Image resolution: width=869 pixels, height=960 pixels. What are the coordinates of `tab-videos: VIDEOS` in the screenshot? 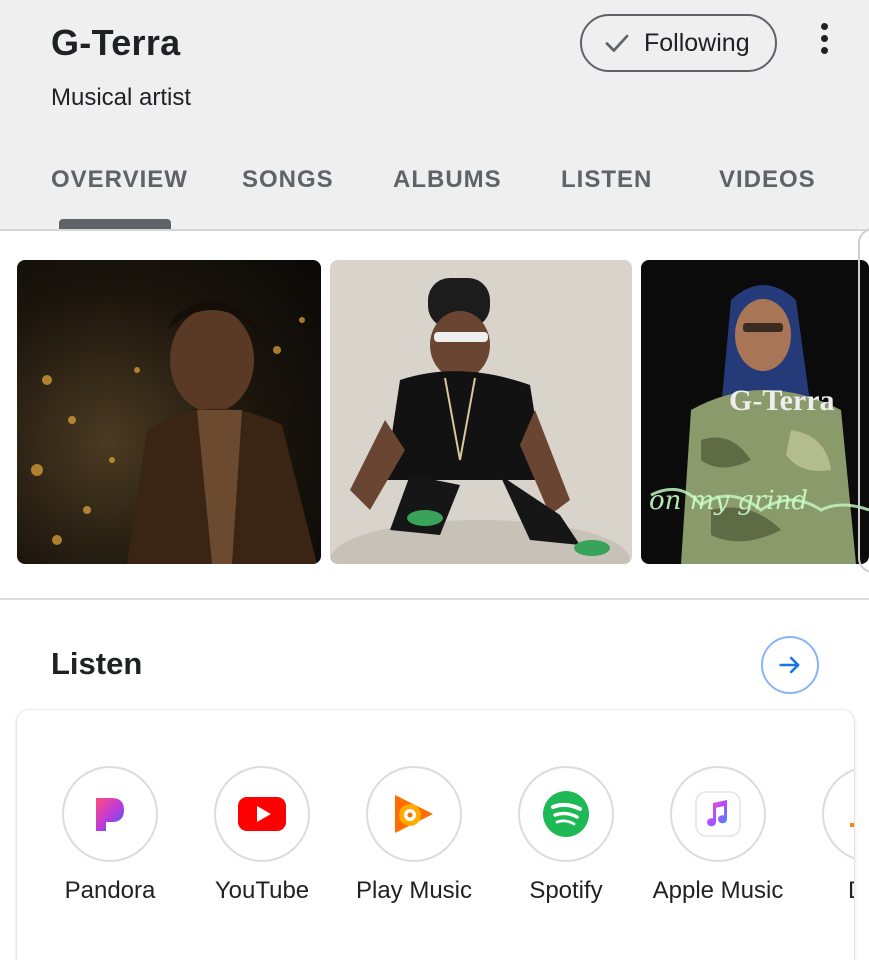 It's located at (767, 180).